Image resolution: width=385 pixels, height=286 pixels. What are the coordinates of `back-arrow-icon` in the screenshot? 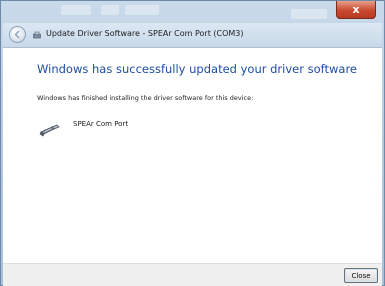 It's located at (17, 34).